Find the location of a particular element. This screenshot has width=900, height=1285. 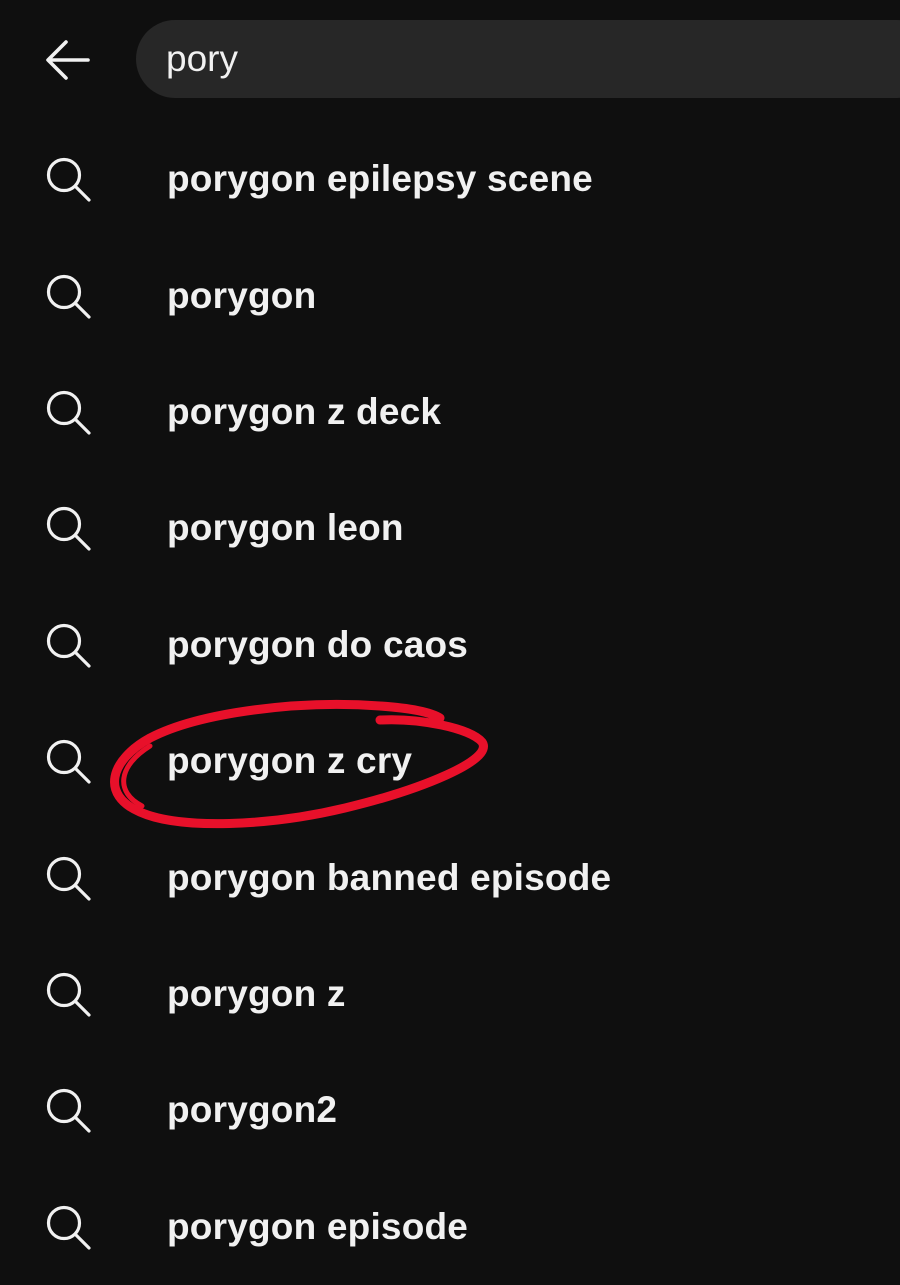

suggestion-item: porygon z deck is located at coordinates (450, 412).